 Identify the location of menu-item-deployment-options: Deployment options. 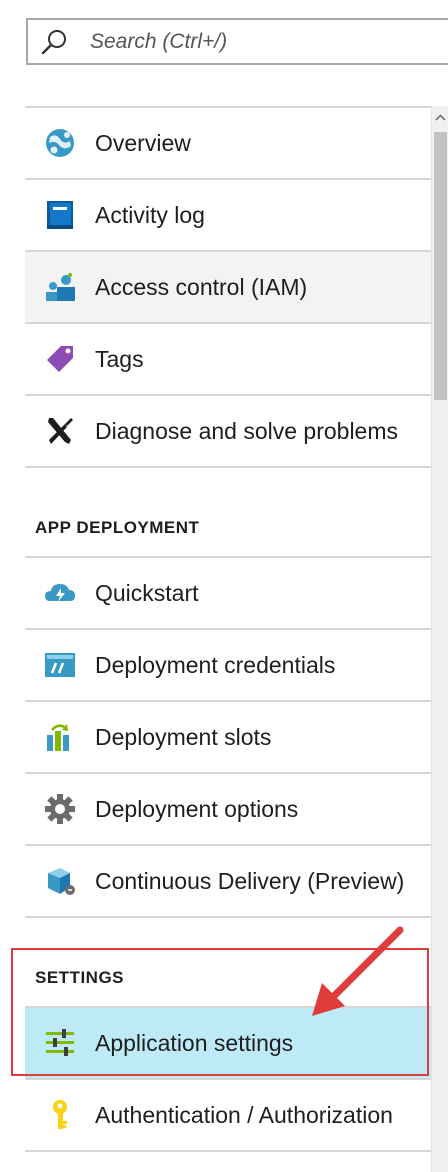
(228, 808).